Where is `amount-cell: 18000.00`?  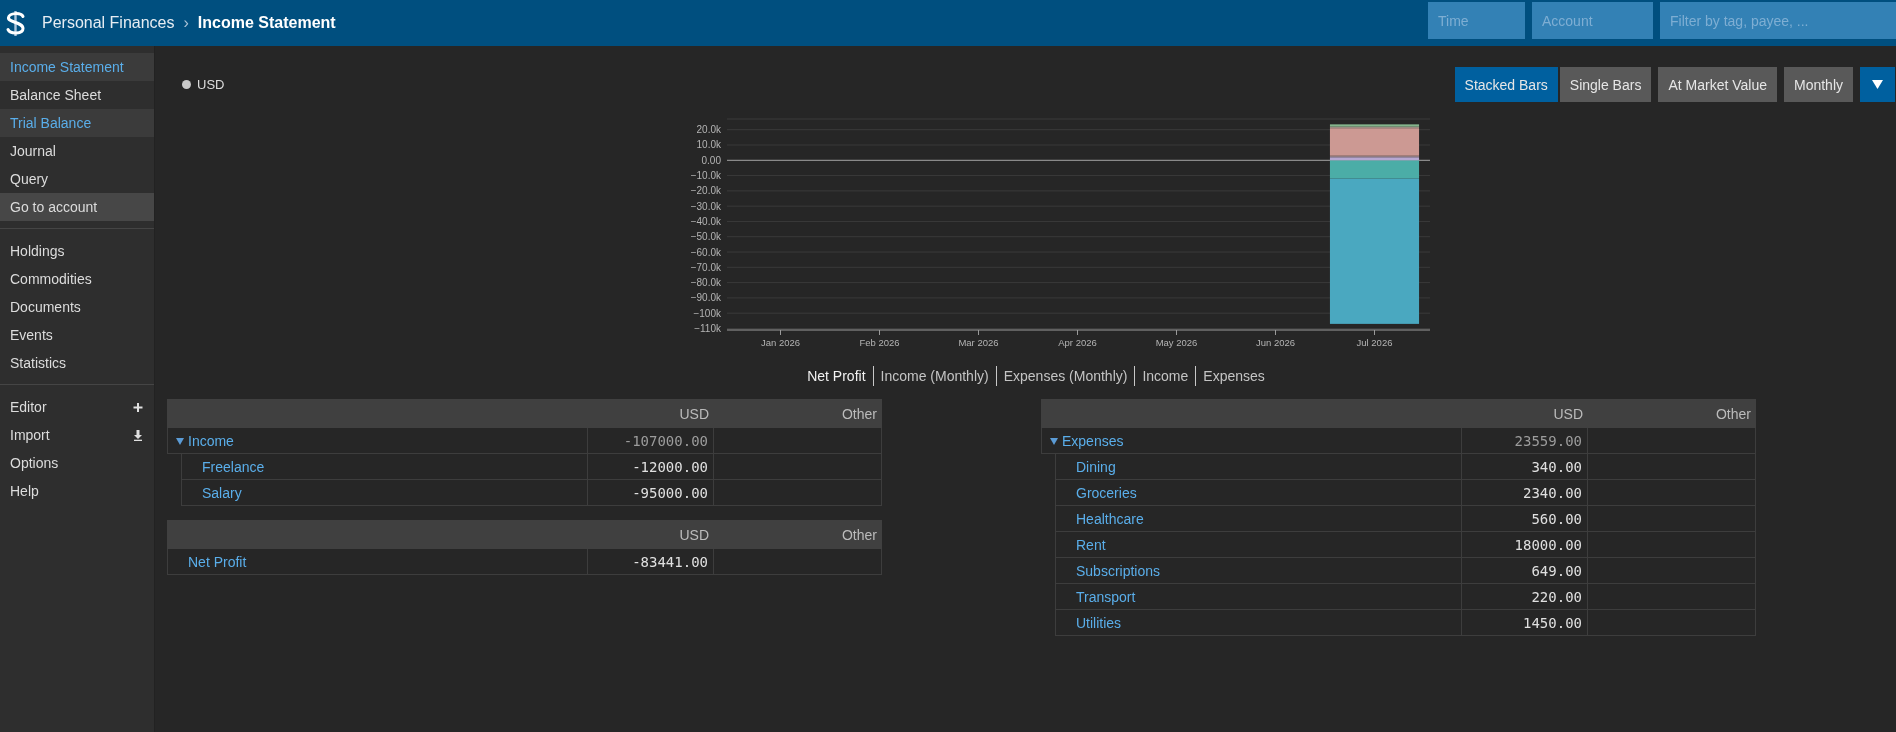 amount-cell: 18000.00 is located at coordinates (1524, 544).